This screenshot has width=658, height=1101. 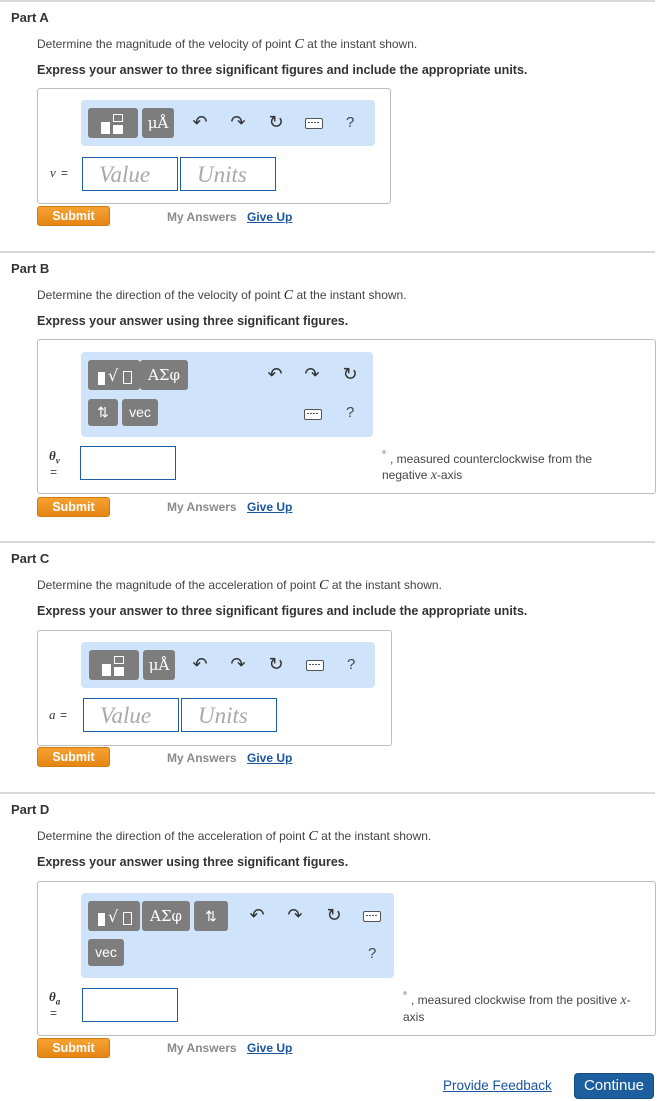 What do you see at coordinates (497, 1085) in the screenshot?
I see `provide-feedback-link: Provide Feedback` at bounding box center [497, 1085].